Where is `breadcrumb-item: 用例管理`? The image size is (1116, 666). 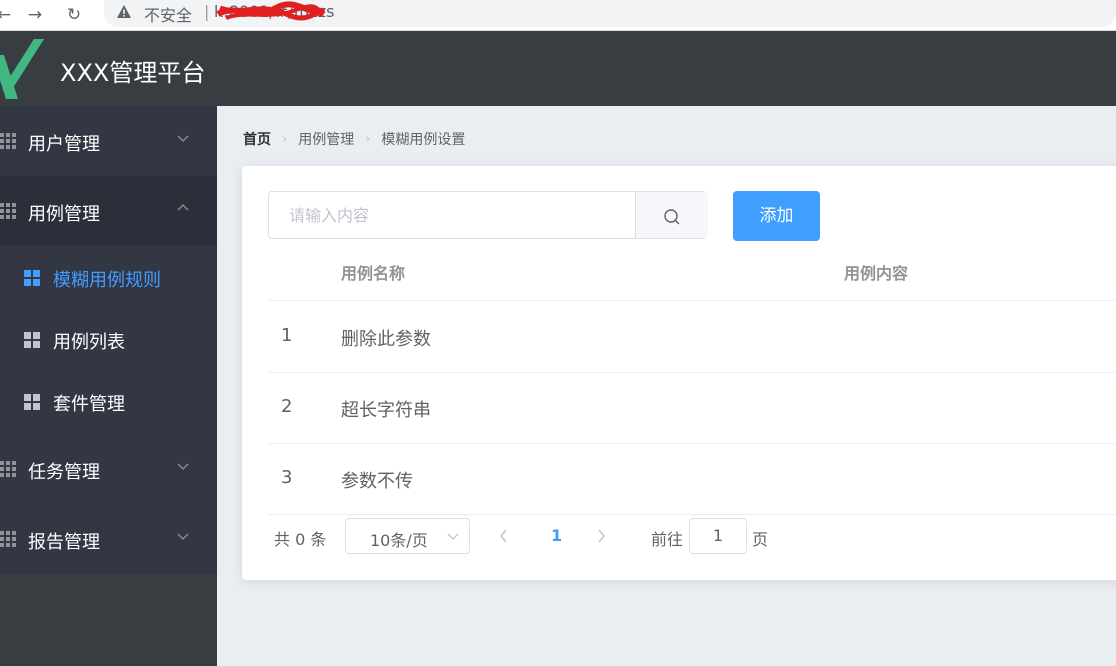 breadcrumb-item: 用例管理 is located at coordinates (326, 140).